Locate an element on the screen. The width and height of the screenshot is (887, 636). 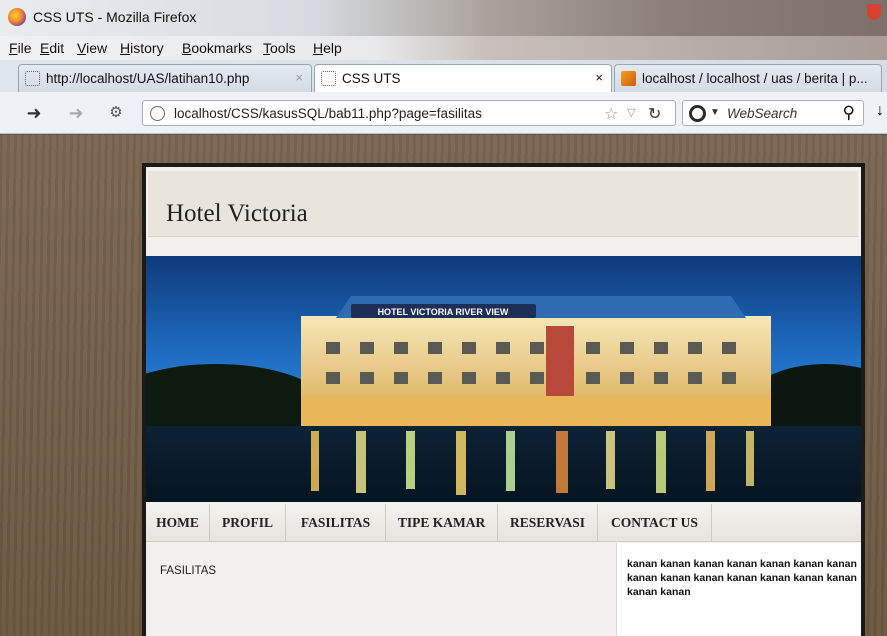
globe-icon is located at coordinates (157, 113).